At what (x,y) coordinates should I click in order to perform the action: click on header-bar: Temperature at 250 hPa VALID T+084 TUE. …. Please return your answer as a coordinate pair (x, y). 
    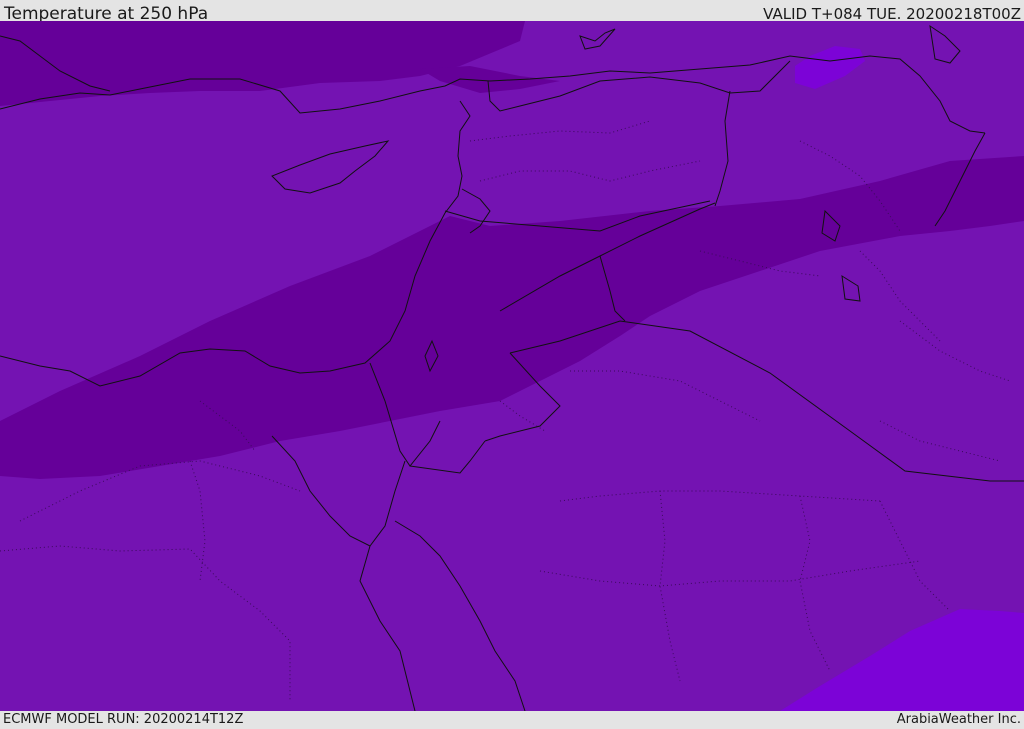
    Looking at the image, I should click on (512, 12).